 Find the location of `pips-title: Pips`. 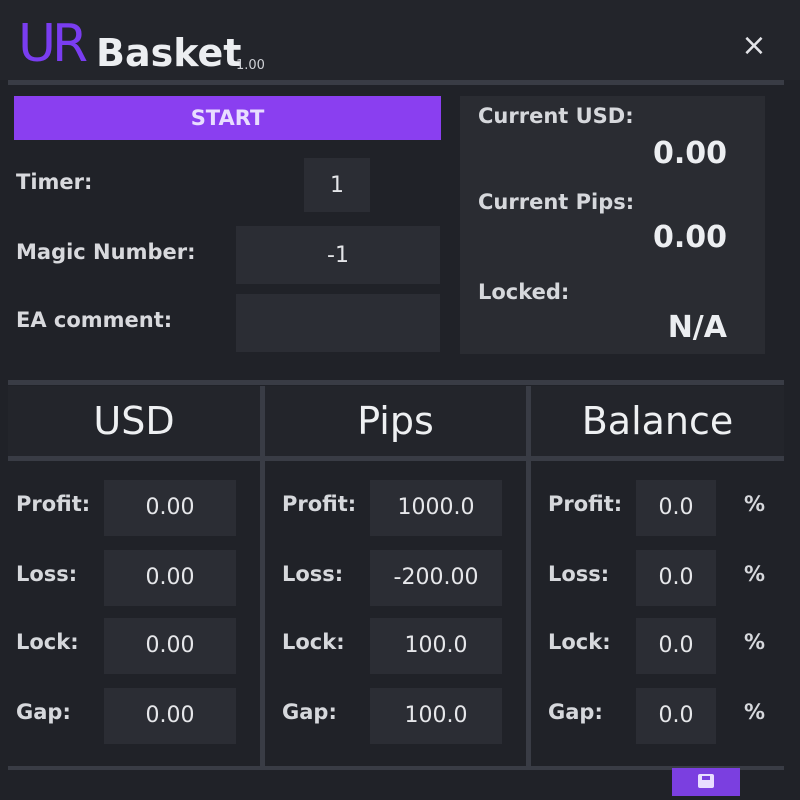

pips-title: Pips is located at coordinates (395, 421).